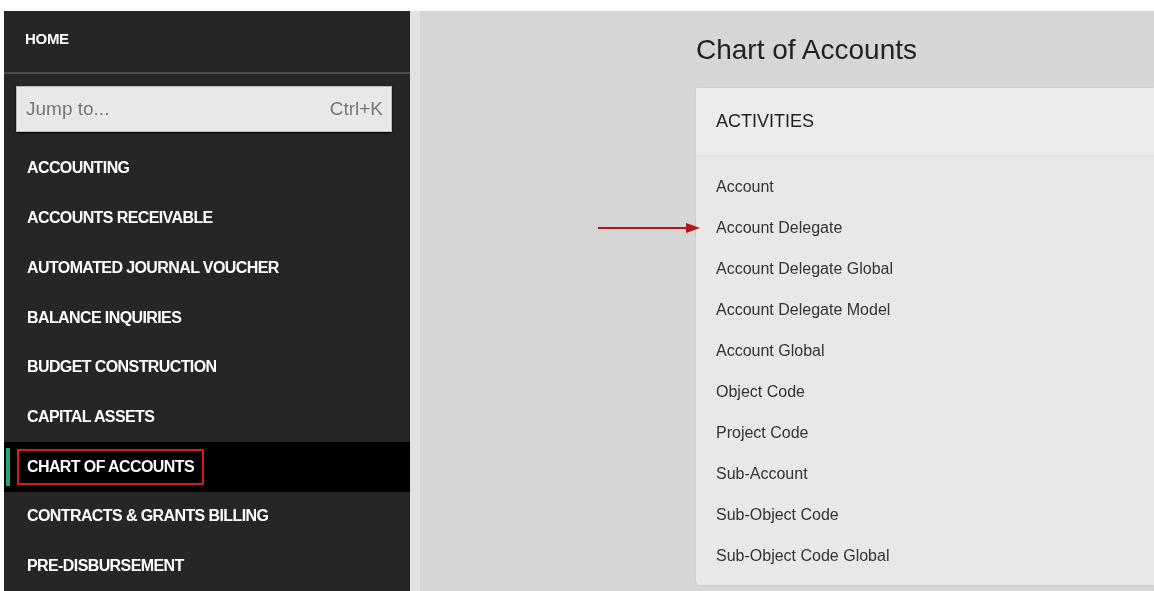  Describe the element at coordinates (91, 417) in the screenshot. I see `nav-item: CAPITAL ASSETS` at that location.